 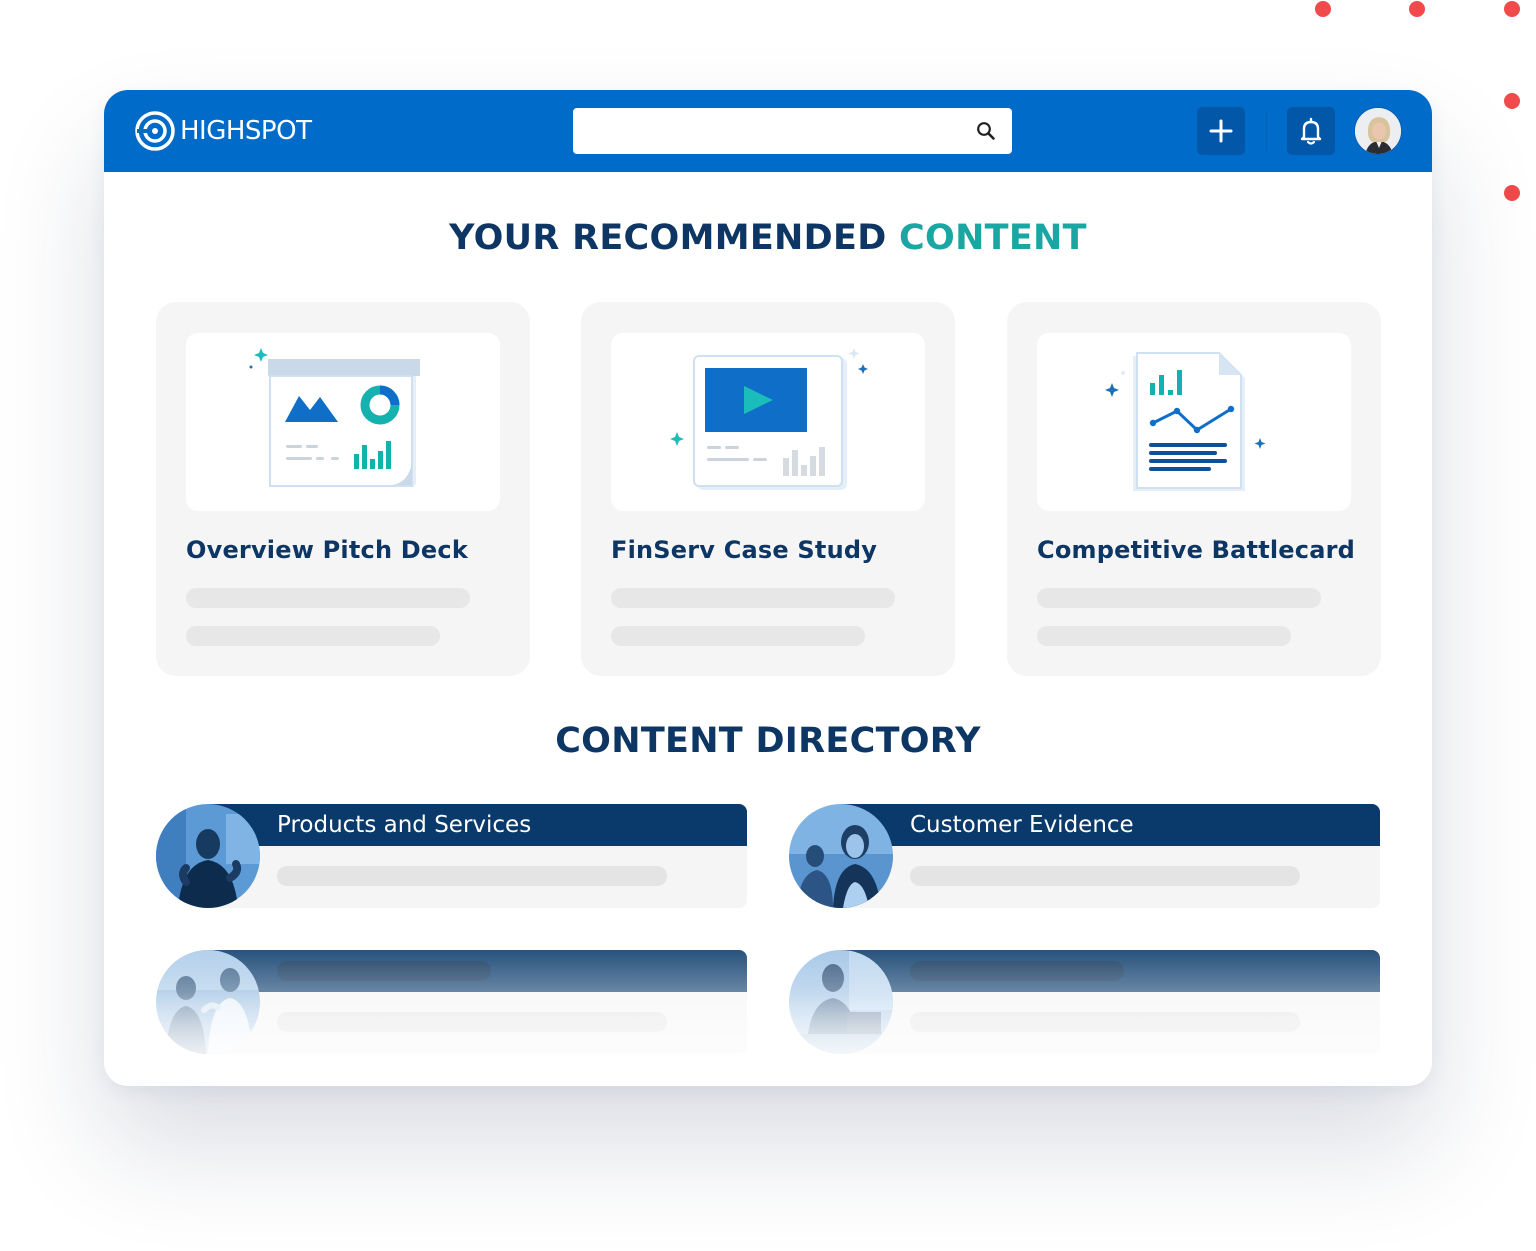 I want to click on directory-heading: CONTENT DIRECTORY, so click(x=768, y=741).